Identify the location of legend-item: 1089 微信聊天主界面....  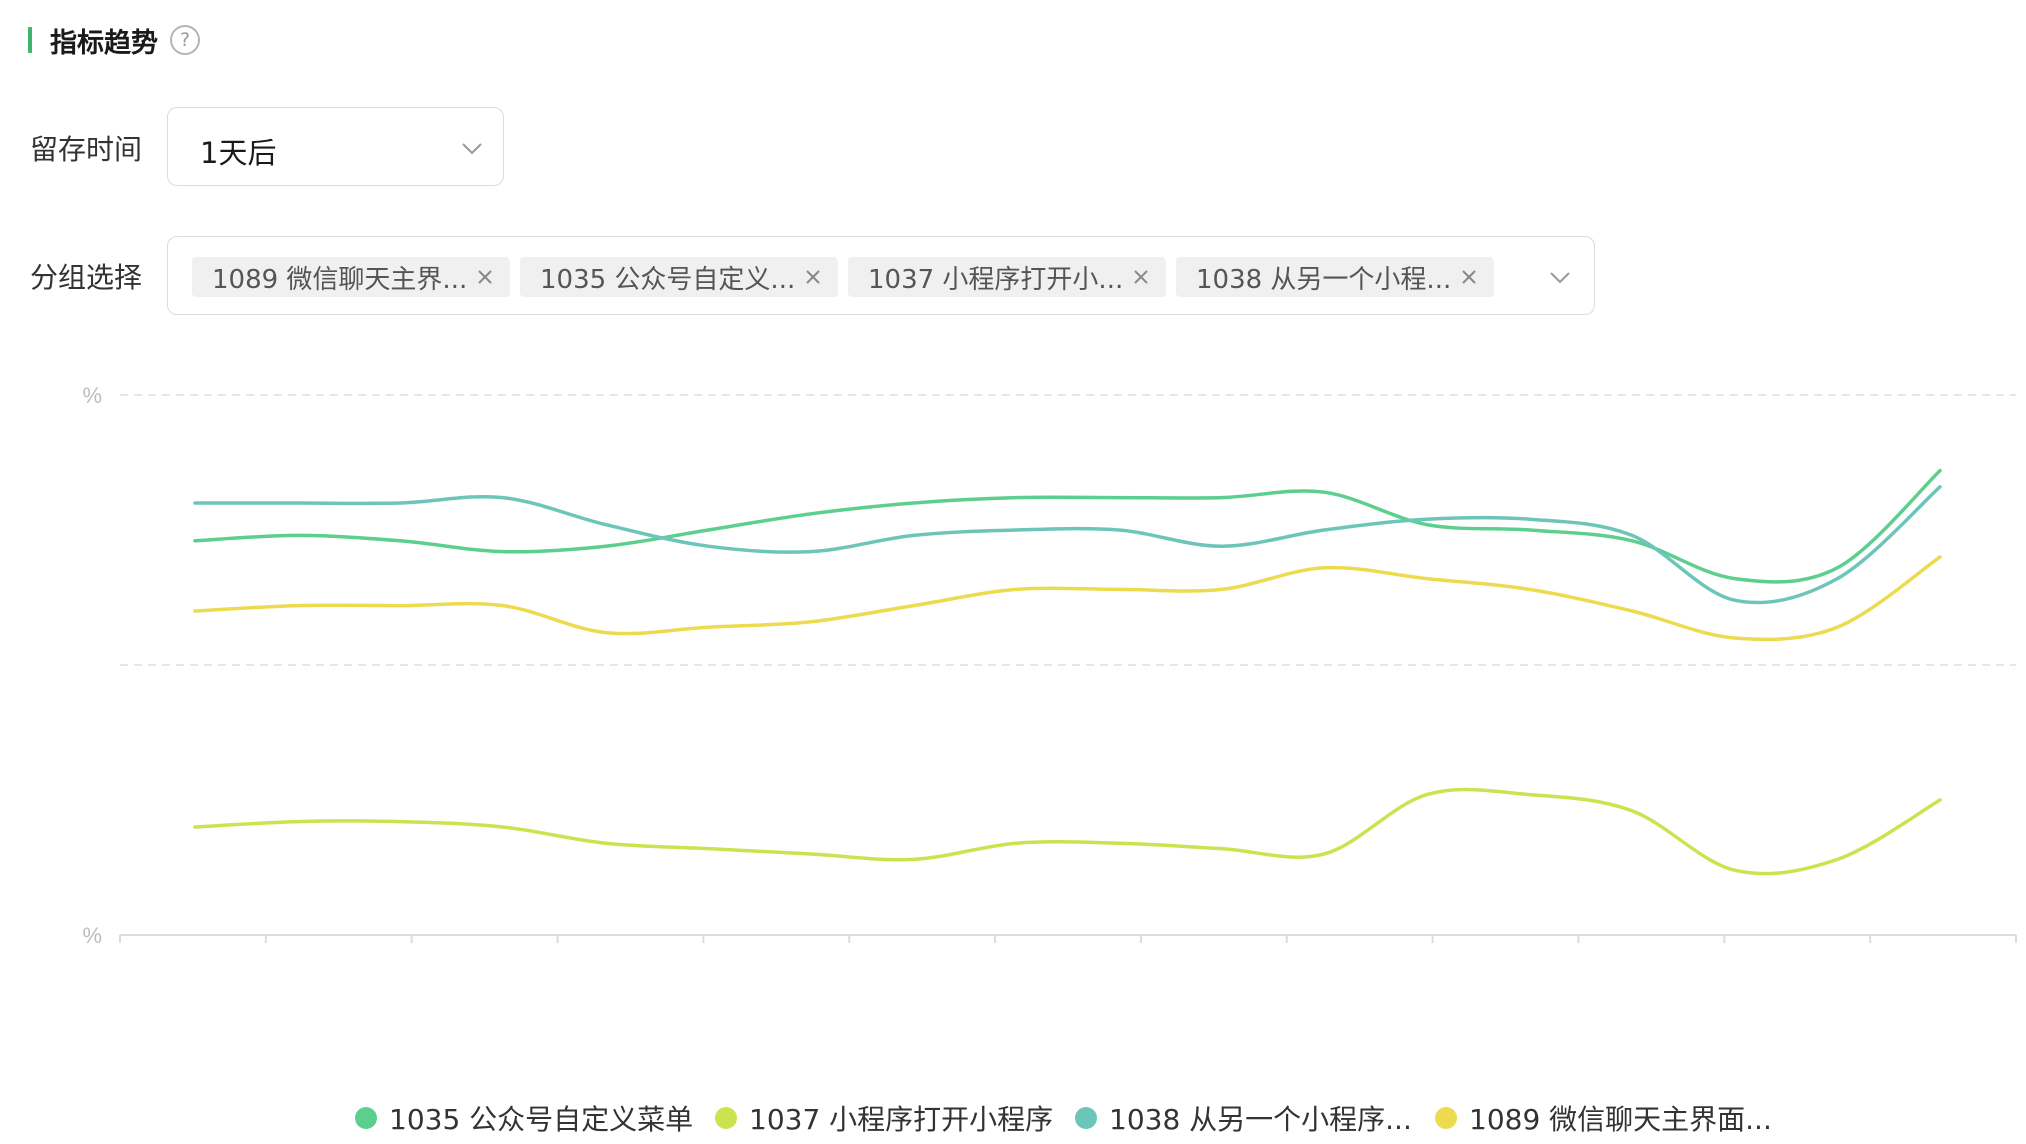
(1603, 1118).